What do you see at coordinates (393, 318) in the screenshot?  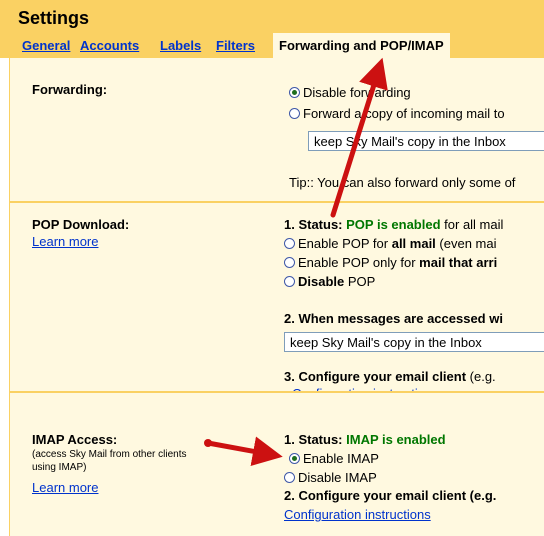 I see `pop-step2-label: 2. When messages are accessed wi` at bounding box center [393, 318].